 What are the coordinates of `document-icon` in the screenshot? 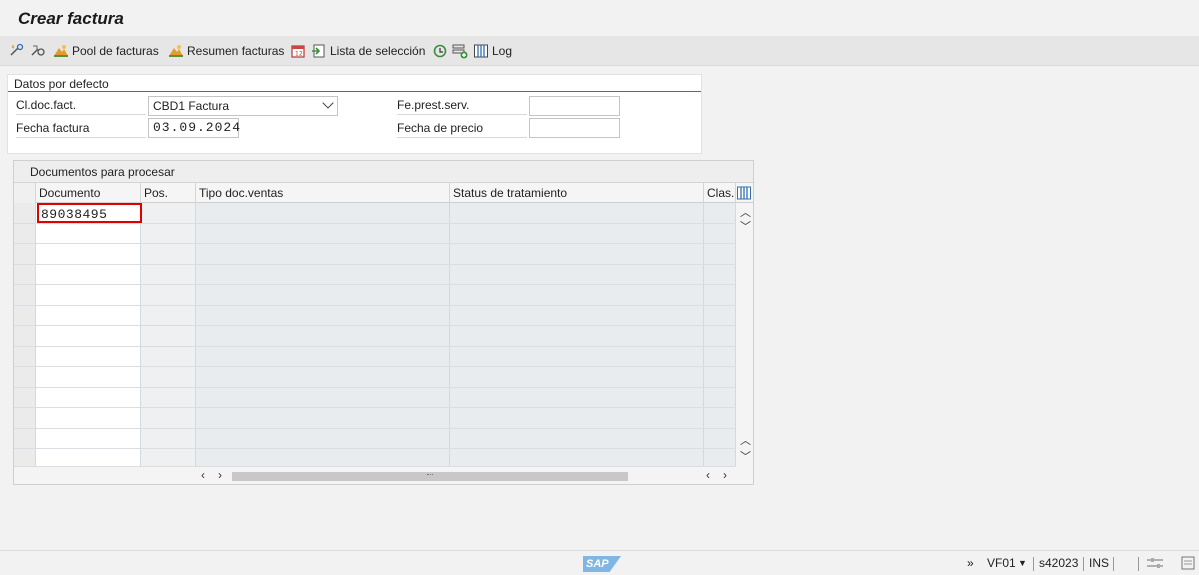 It's located at (1188, 564).